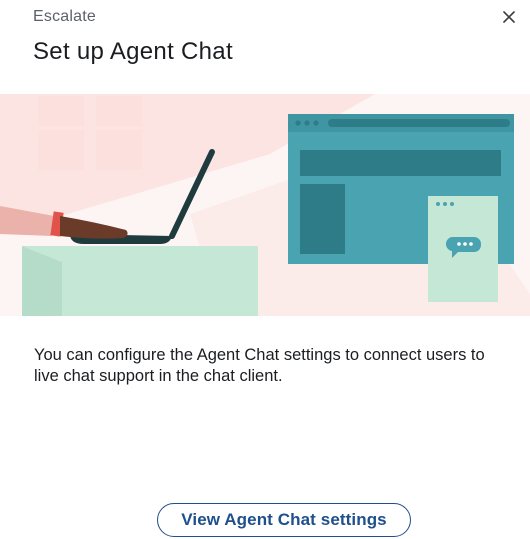 The height and width of the screenshot is (539, 530). Describe the element at coordinates (140, 281) in the screenshot. I see `desk` at that location.